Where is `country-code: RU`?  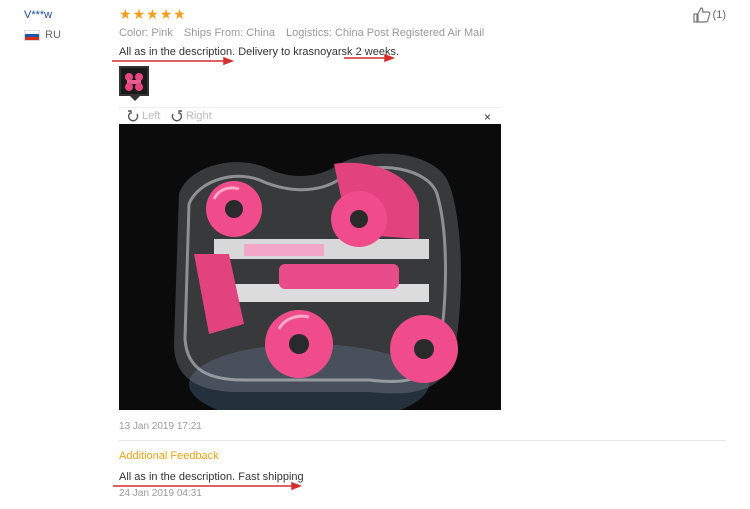 country-code: RU is located at coordinates (53, 35).